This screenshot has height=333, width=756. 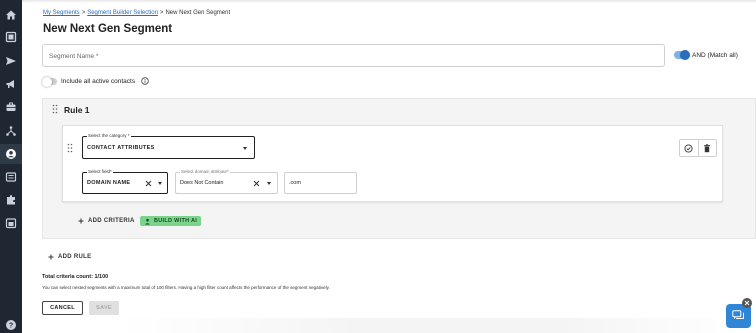 I want to click on close-icon, so click(x=747, y=303).